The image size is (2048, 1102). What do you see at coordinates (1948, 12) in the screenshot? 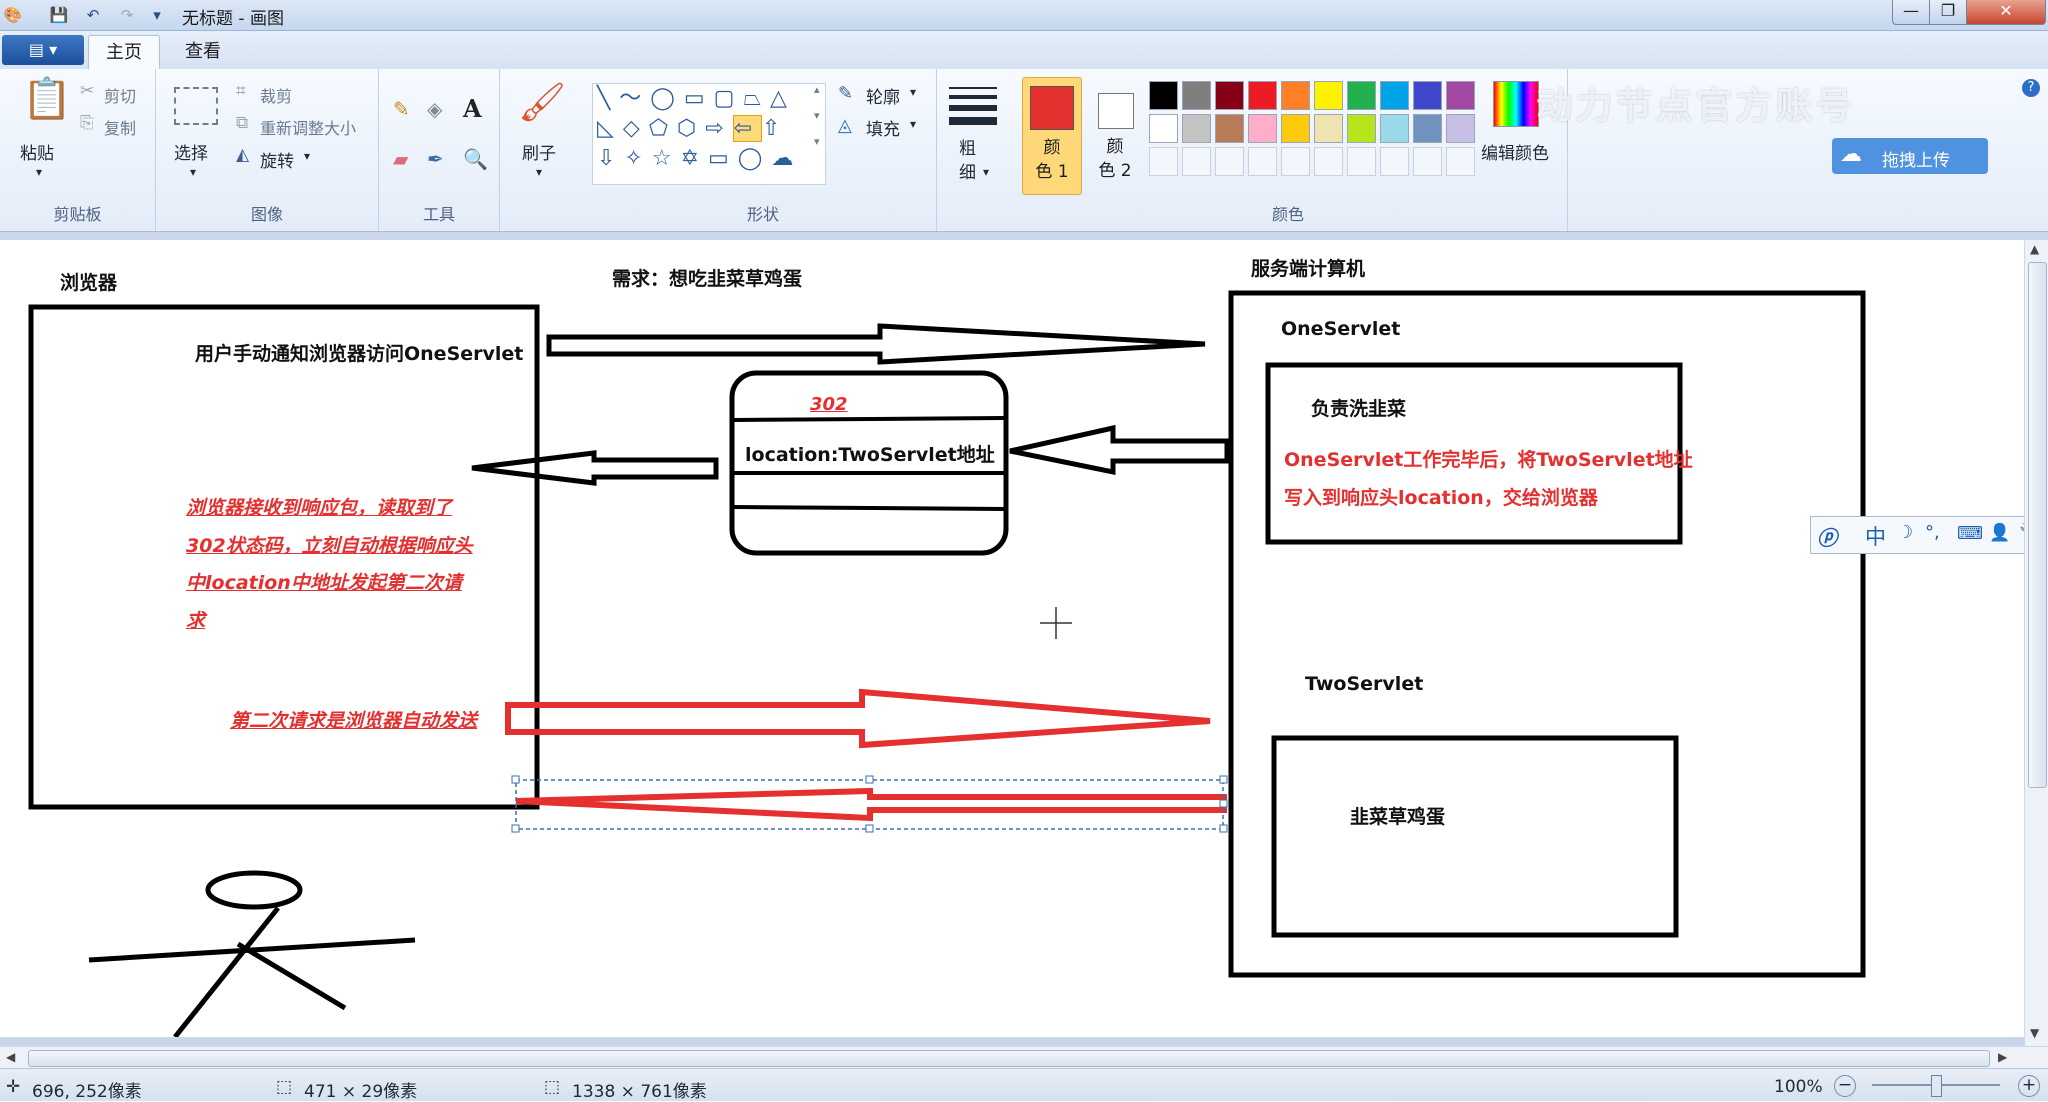
I see `maximize-button: ❐` at bounding box center [1948, 12].